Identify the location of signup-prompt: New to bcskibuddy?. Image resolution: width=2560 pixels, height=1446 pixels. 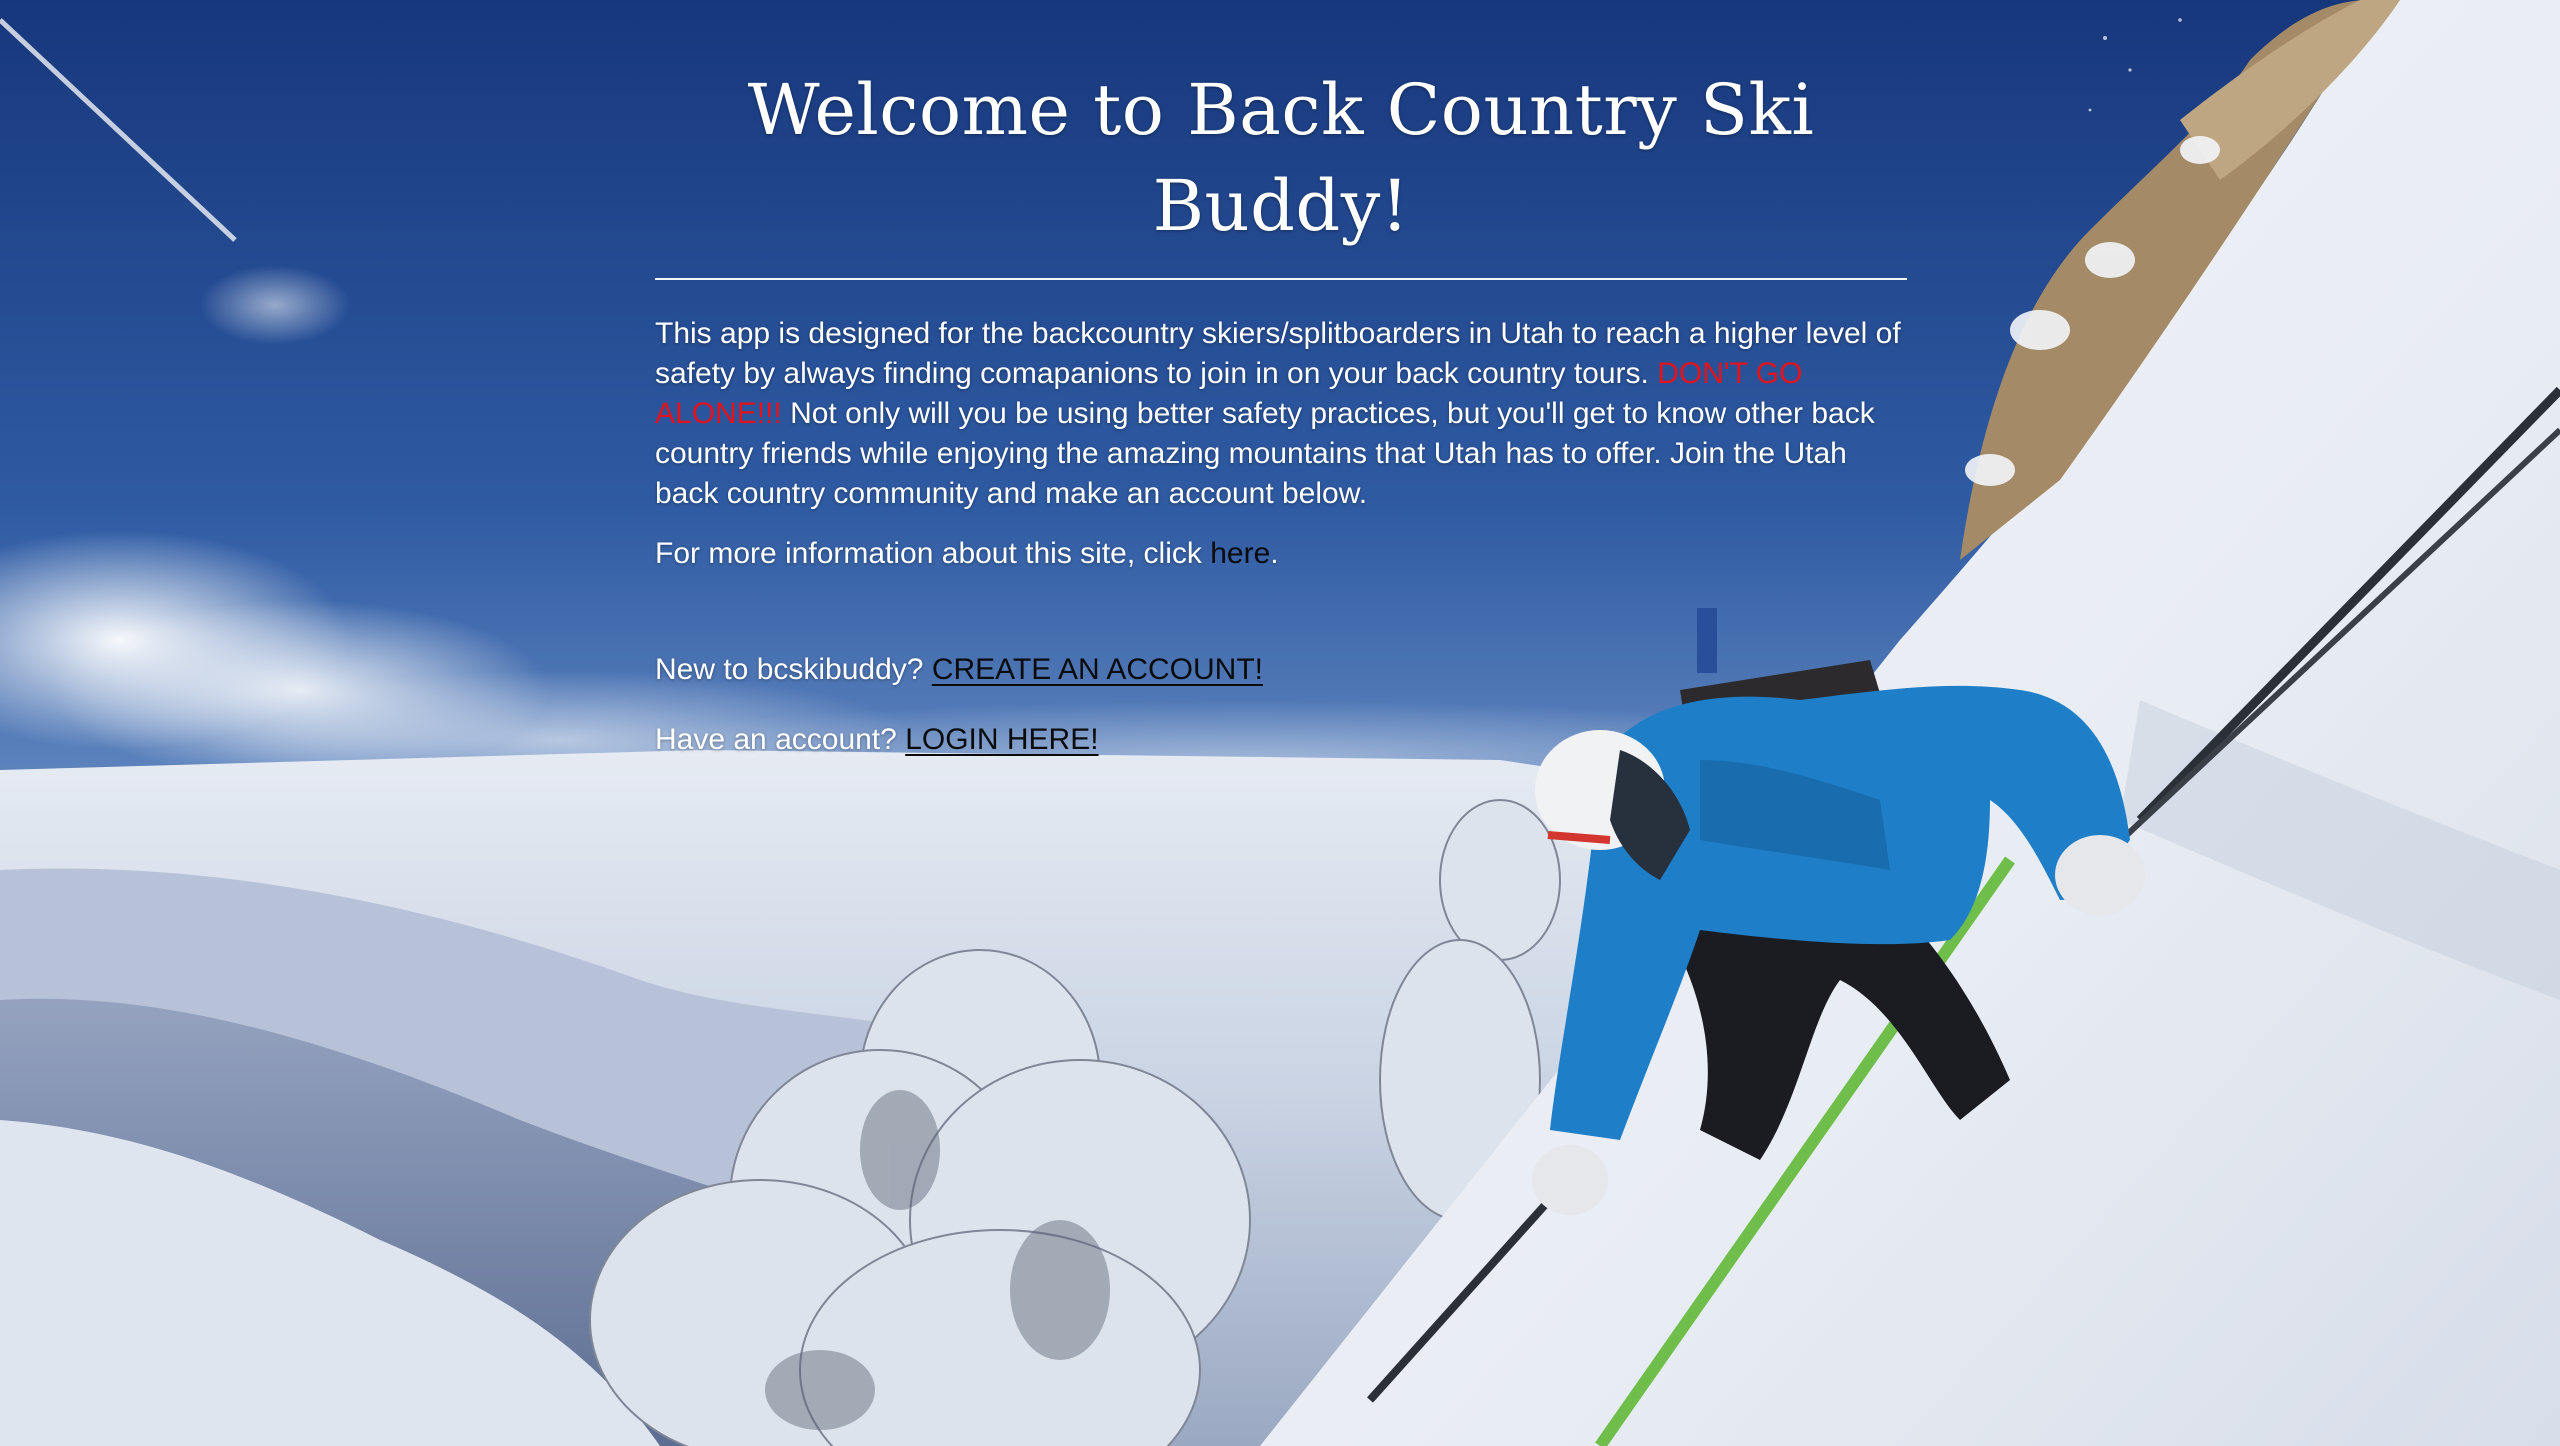
(789, 669).